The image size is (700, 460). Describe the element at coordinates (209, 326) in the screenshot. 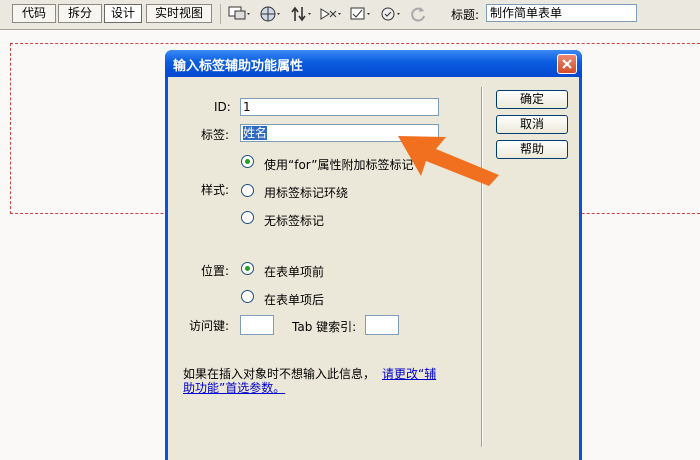

I see `access-key-label: 访问键:` at that location.